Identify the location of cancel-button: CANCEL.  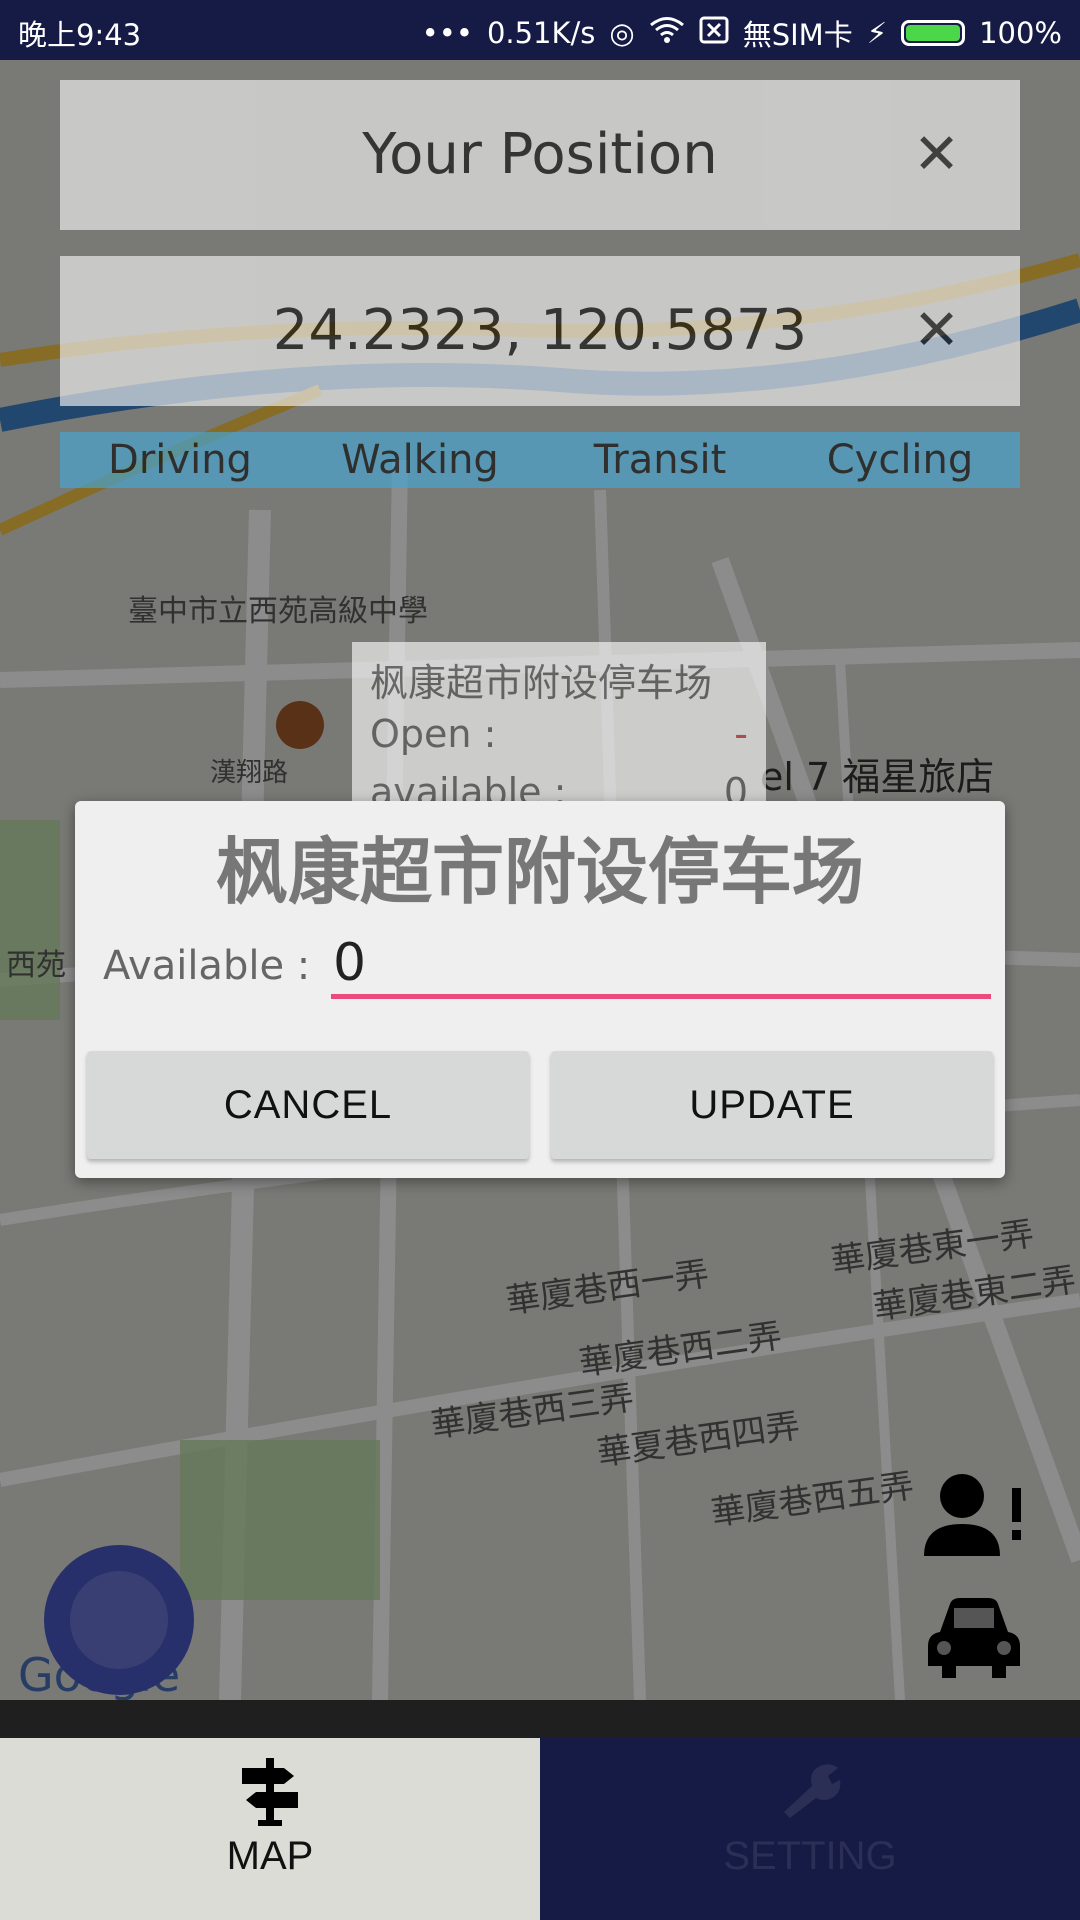
(308, 1105).